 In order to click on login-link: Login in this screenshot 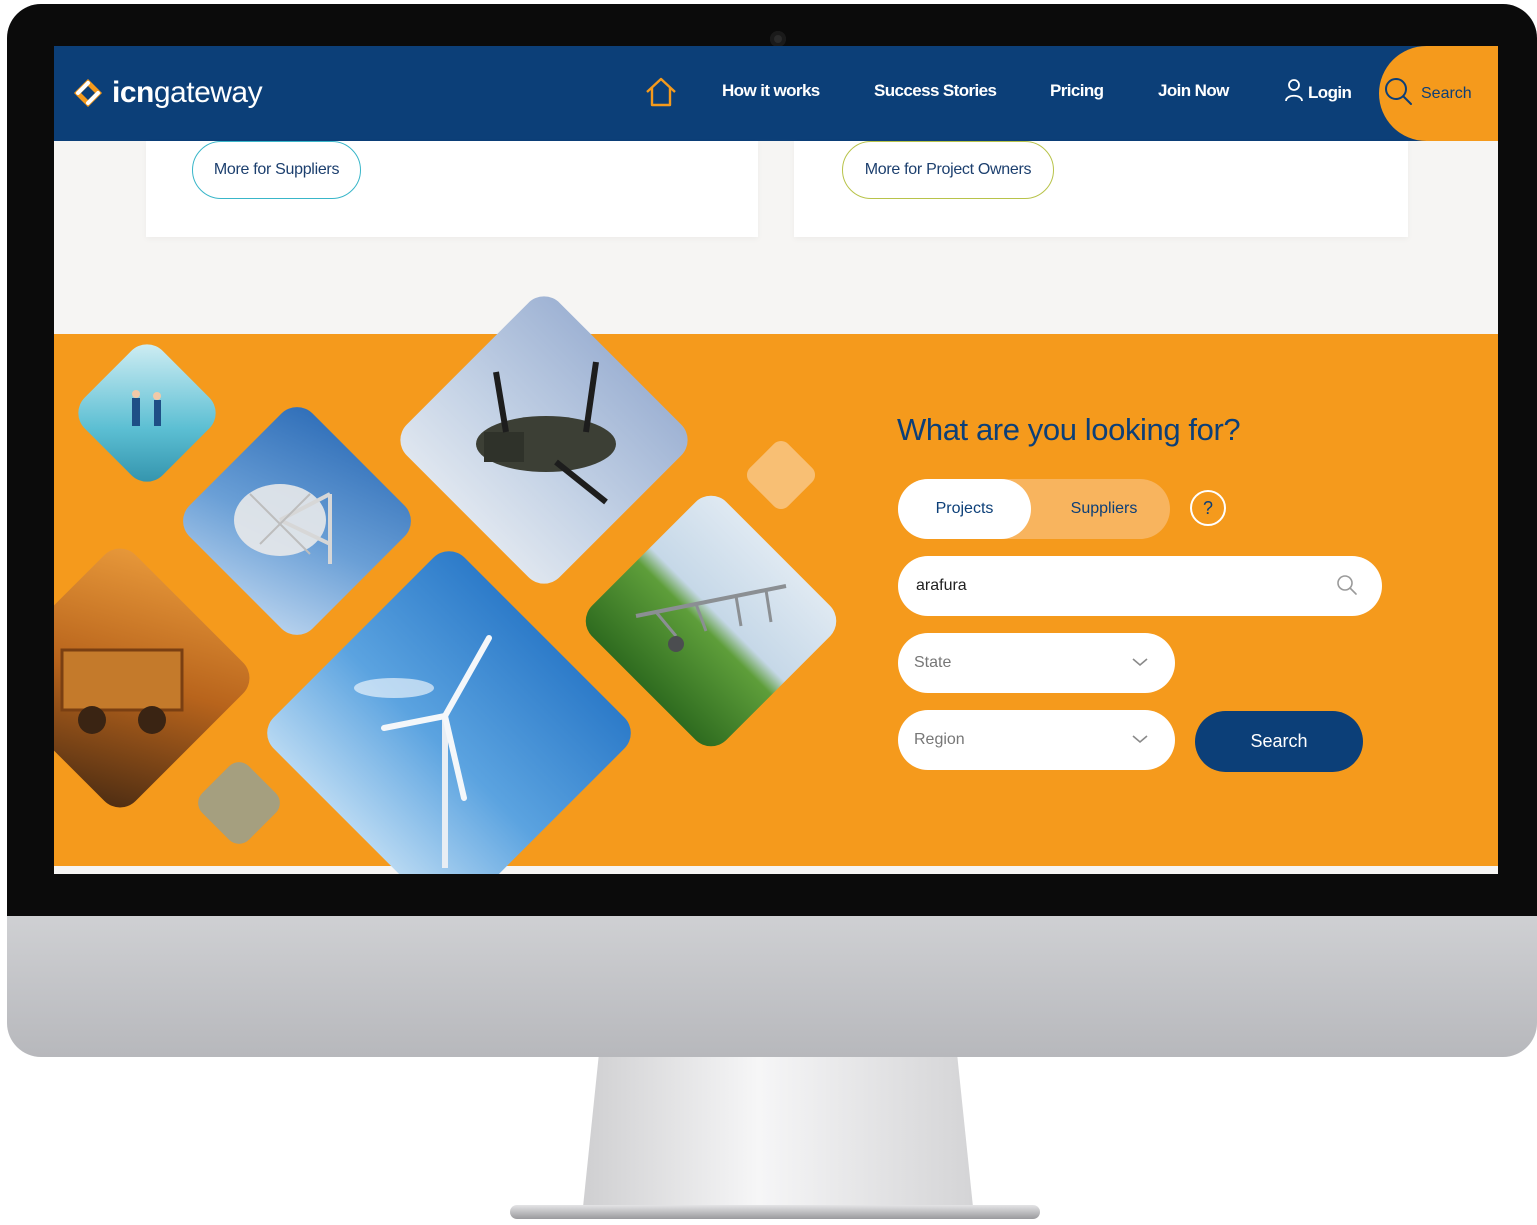, I will do `click(1318, 92)`.